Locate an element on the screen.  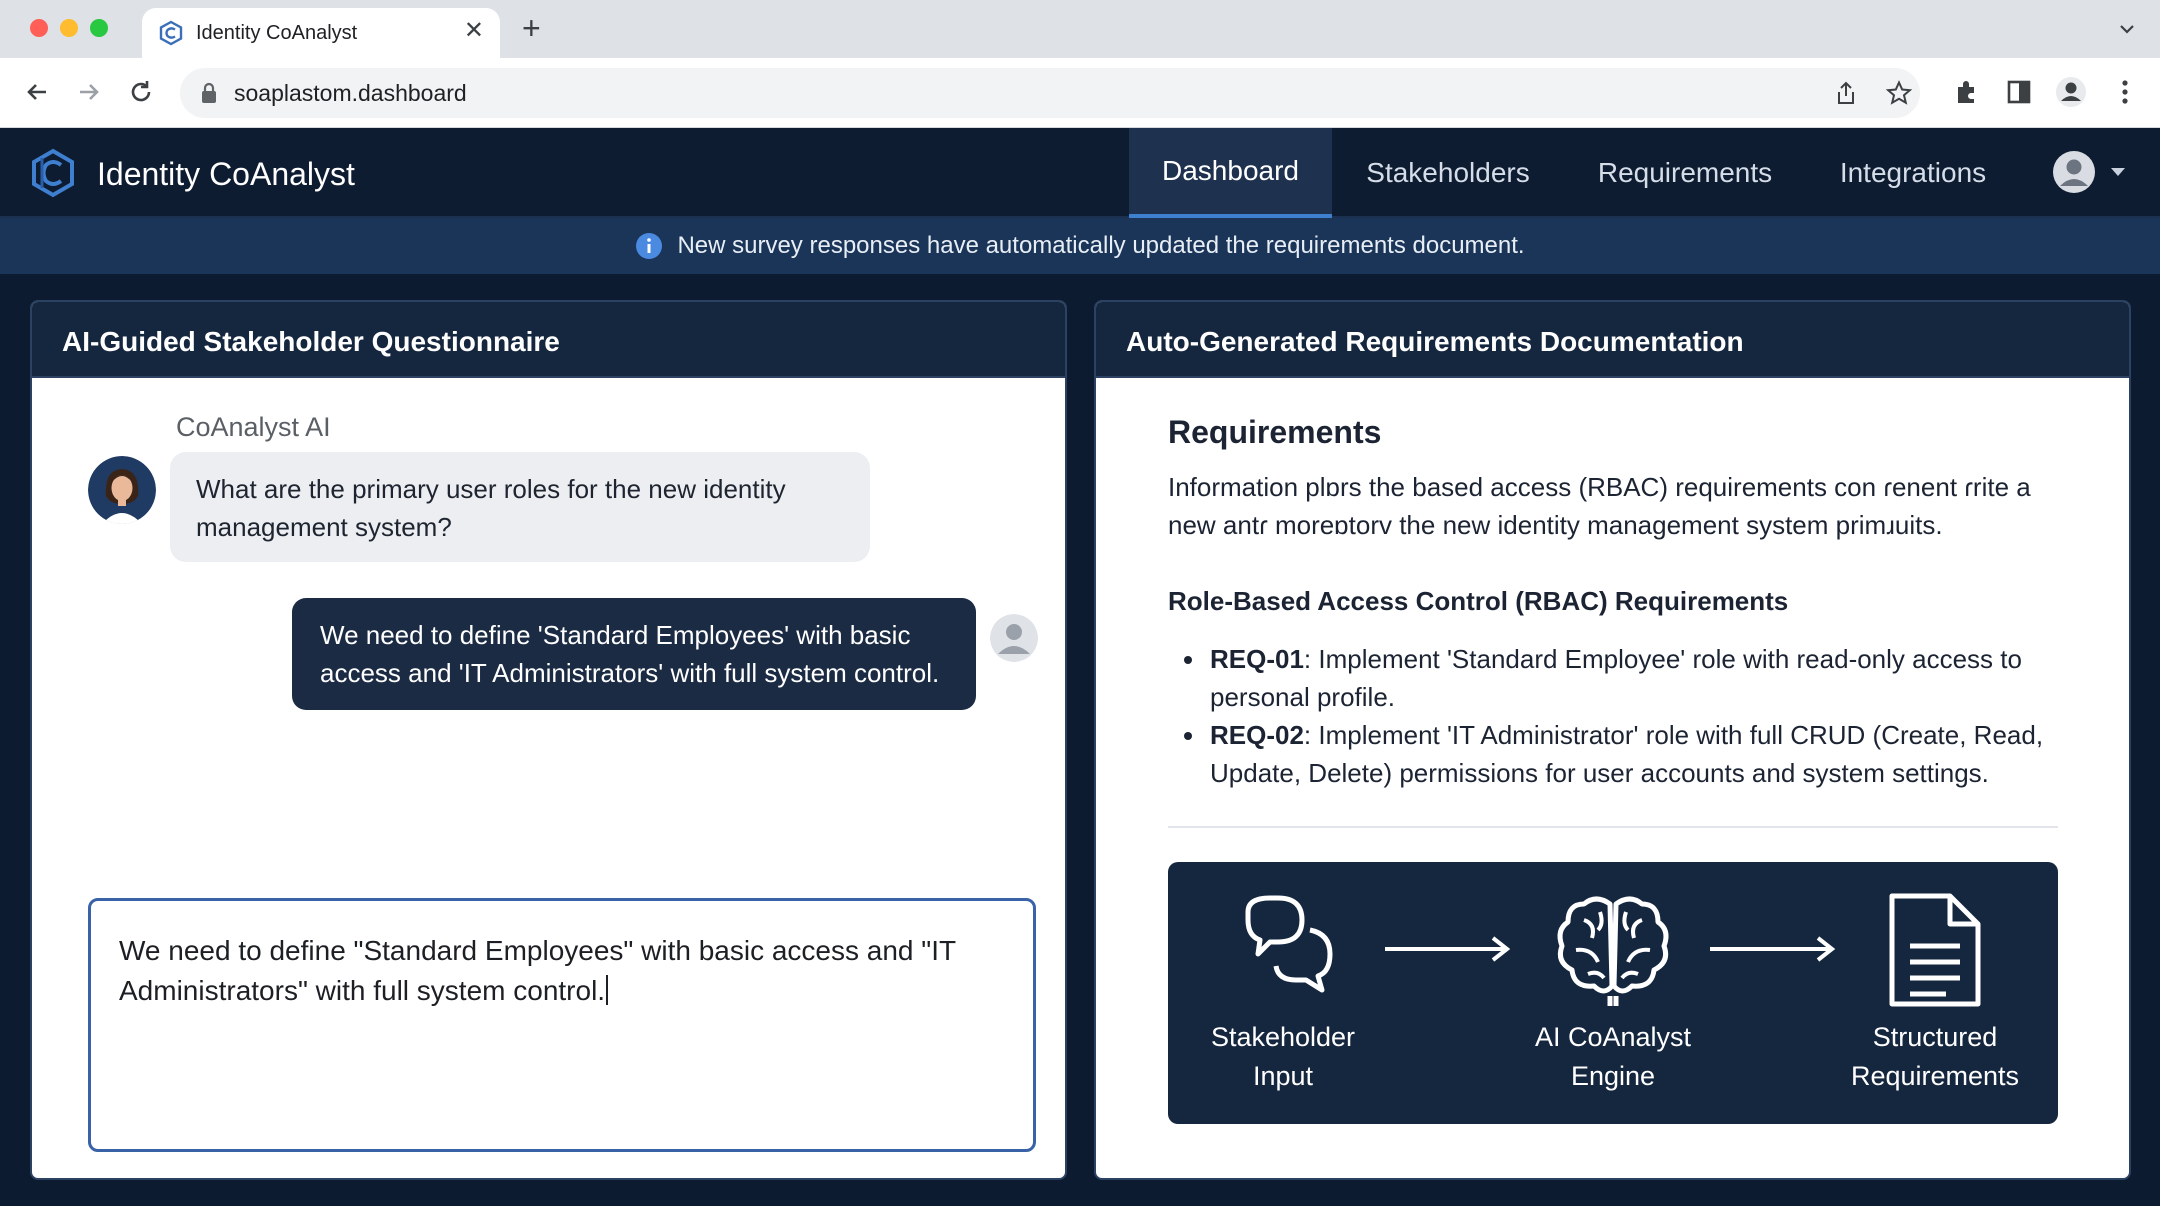
brain-icon is located at coordinates (1613, 951).